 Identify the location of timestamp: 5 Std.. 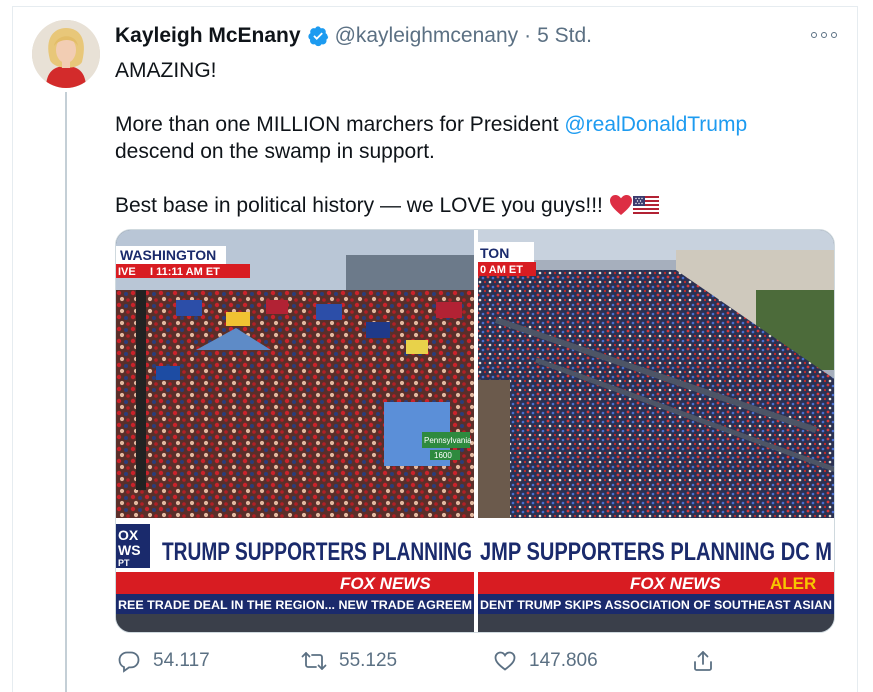
(564, 36).